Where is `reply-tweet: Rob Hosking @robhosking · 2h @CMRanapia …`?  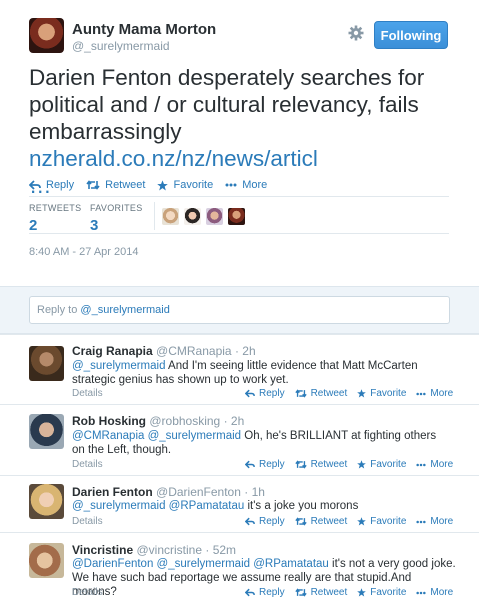 reply-tweet: Rob Hosking @robhosking · 2h @CMRanapia … is located at coordinates (239, 439).